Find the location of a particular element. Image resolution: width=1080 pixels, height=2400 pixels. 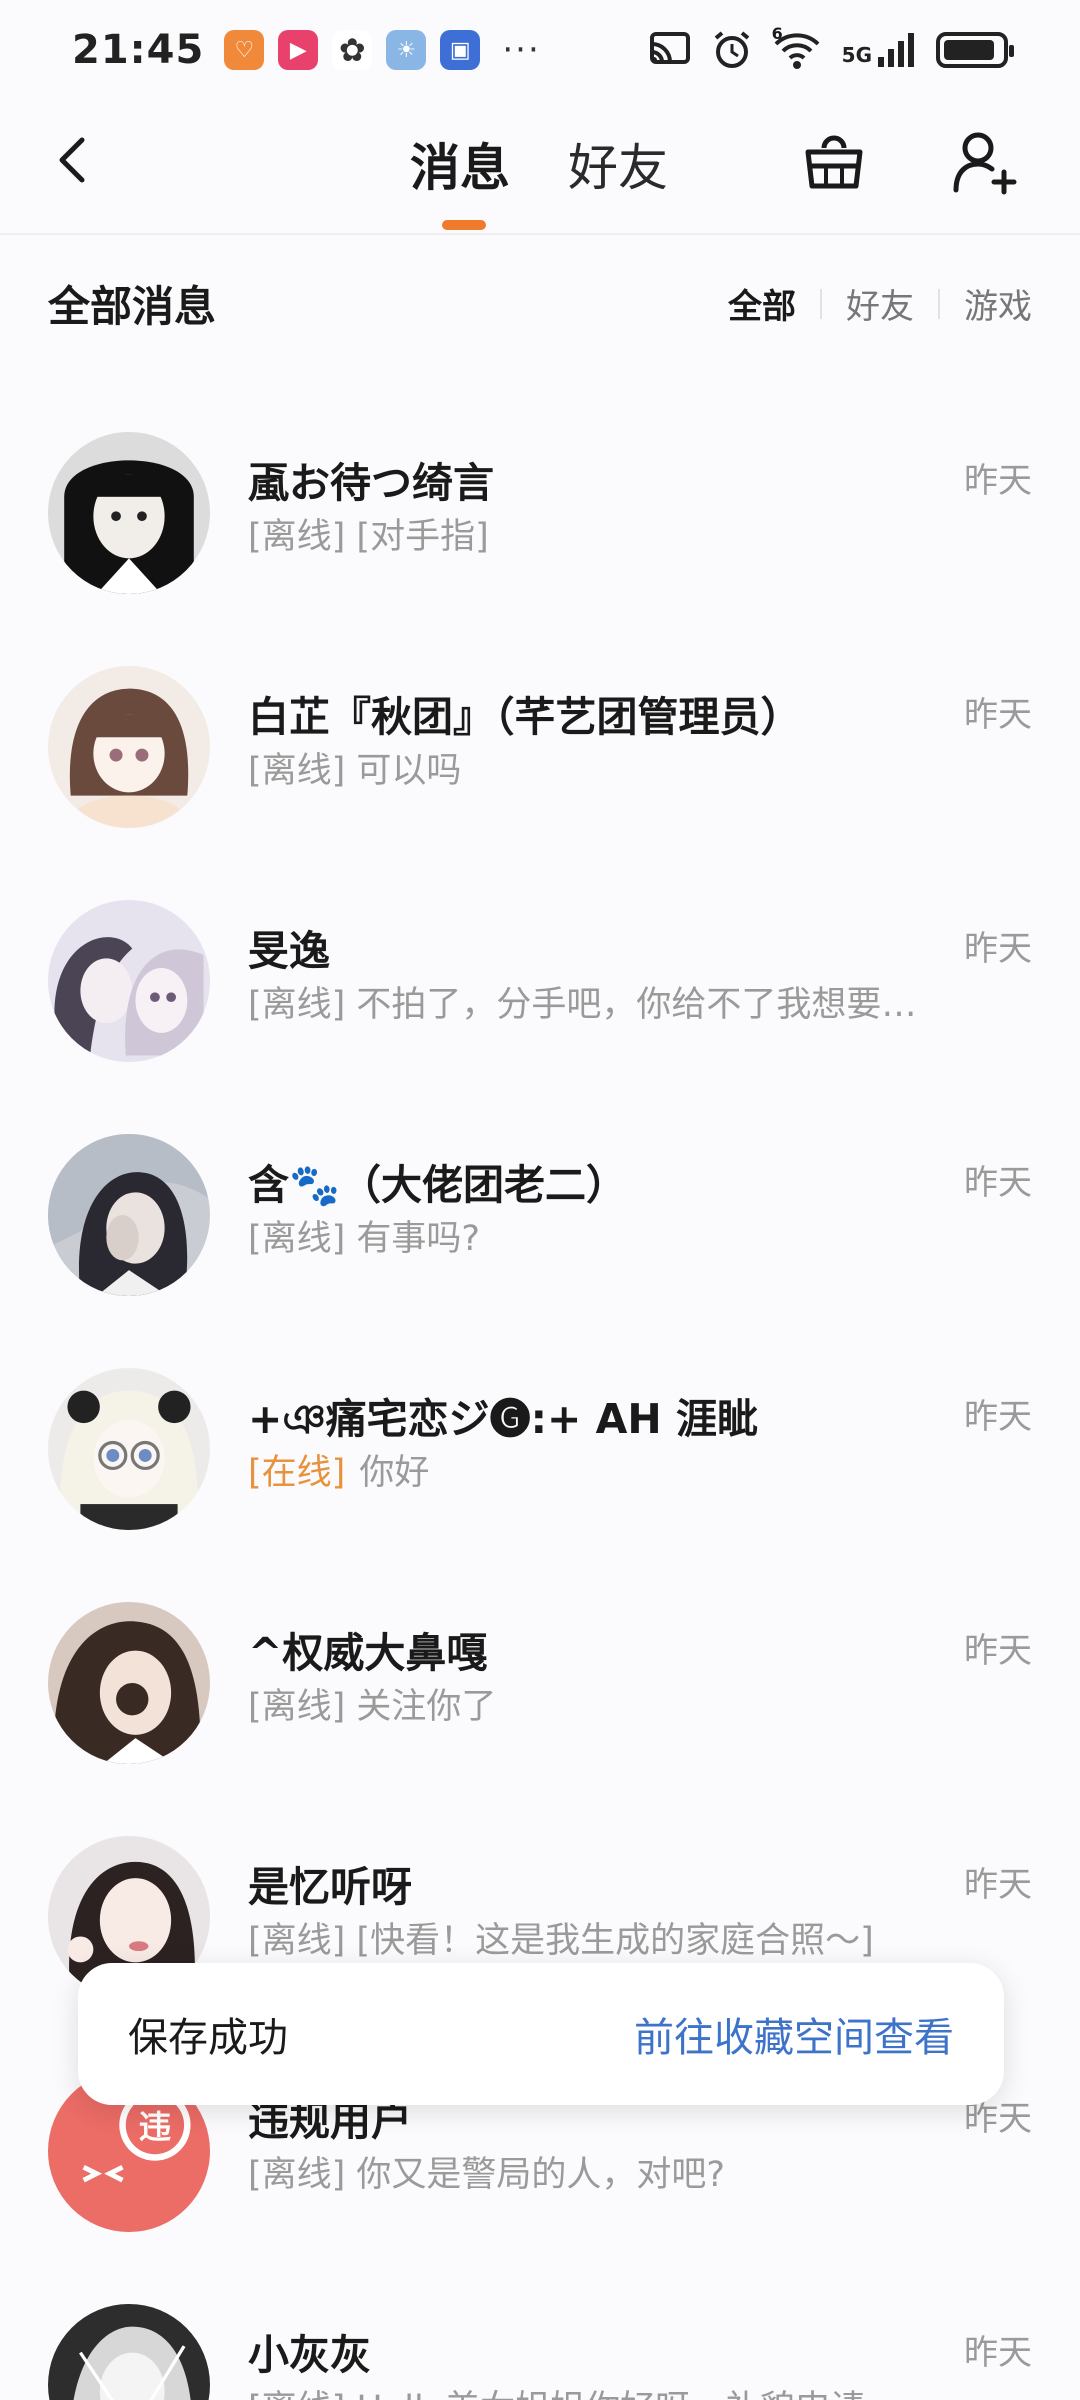

message-text: 你好 is located at coordinates (394, 1473).